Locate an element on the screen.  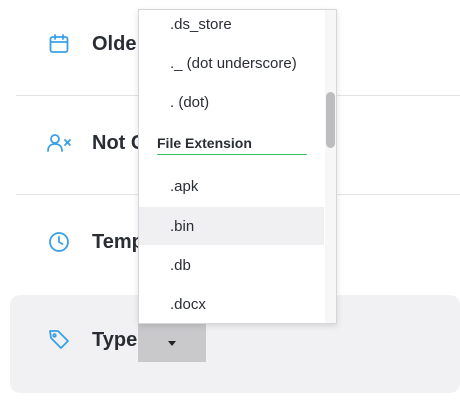
dropdown-scrollbar-thumb is located at coordinates (330, 120).